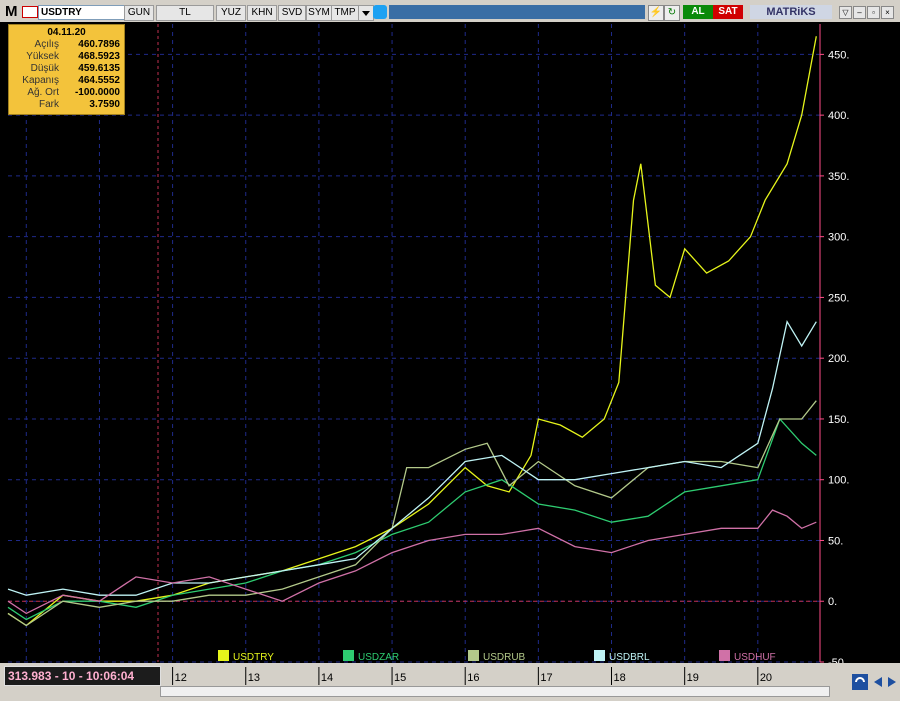 This screenshot has width=900, height=701. What do you see at coordinates (77, 44) in the screenshot?
I see `info-row: Açılış 460.7896` at bounding box center [77, 44].